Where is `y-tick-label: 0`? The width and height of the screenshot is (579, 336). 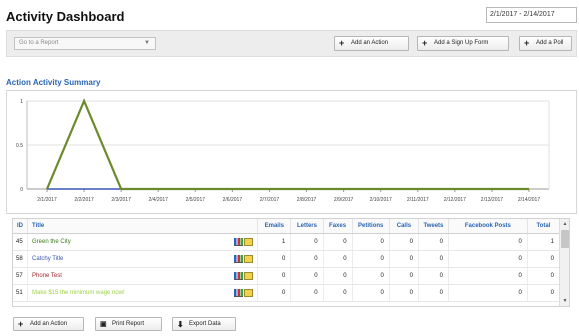 y-tick-label: 0 is located at coordinates (21, 190).